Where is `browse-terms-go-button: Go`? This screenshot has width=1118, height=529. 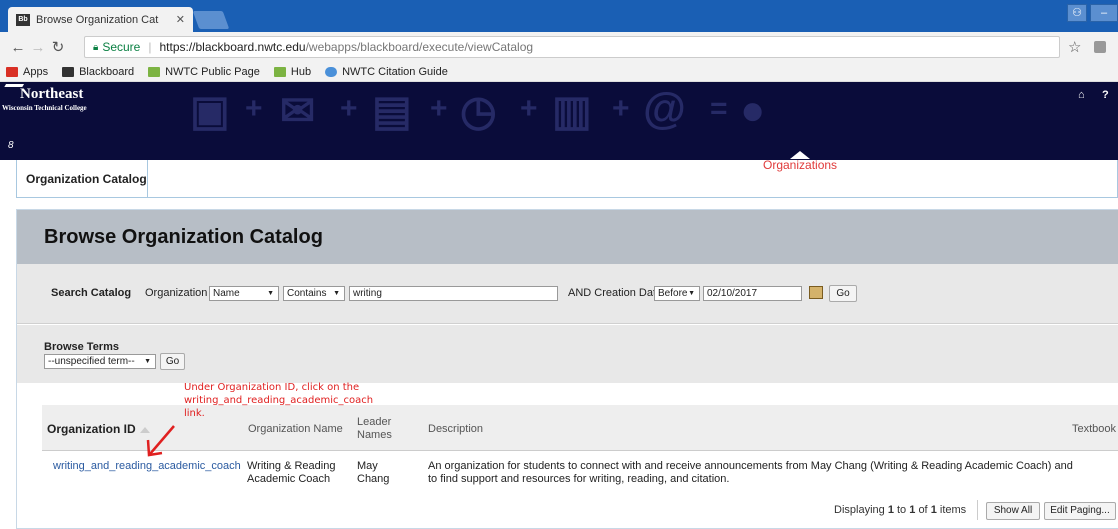 browse-terms-go-button: Go is located at coordinates (172, 361).